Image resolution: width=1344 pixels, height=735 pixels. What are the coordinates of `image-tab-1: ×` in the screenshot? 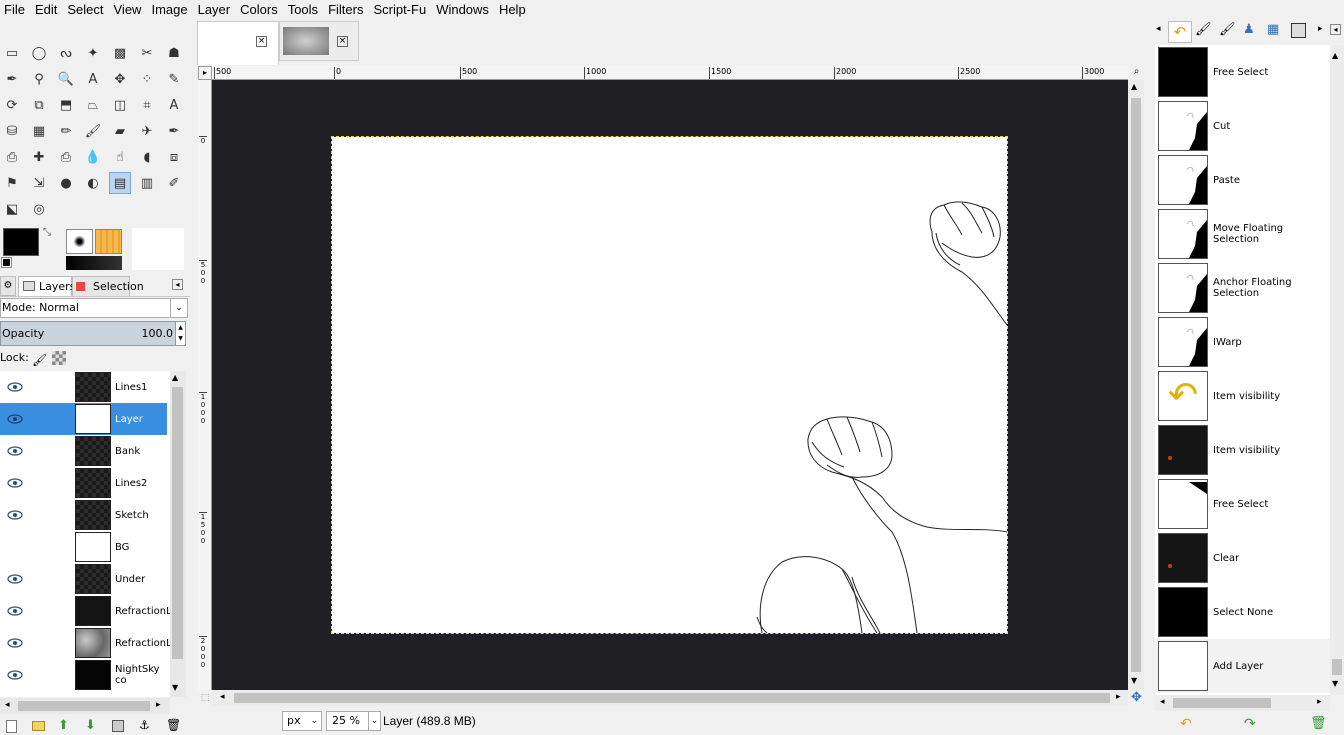 It's located at (238, 43).